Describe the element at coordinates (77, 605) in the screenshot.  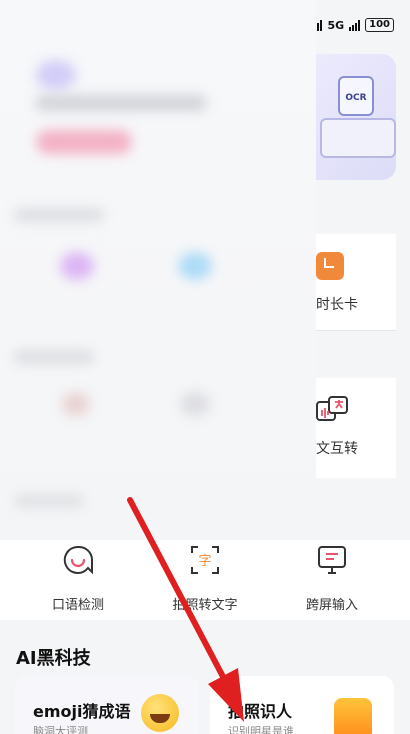
I see `tool-label: 口语检测` at that location.